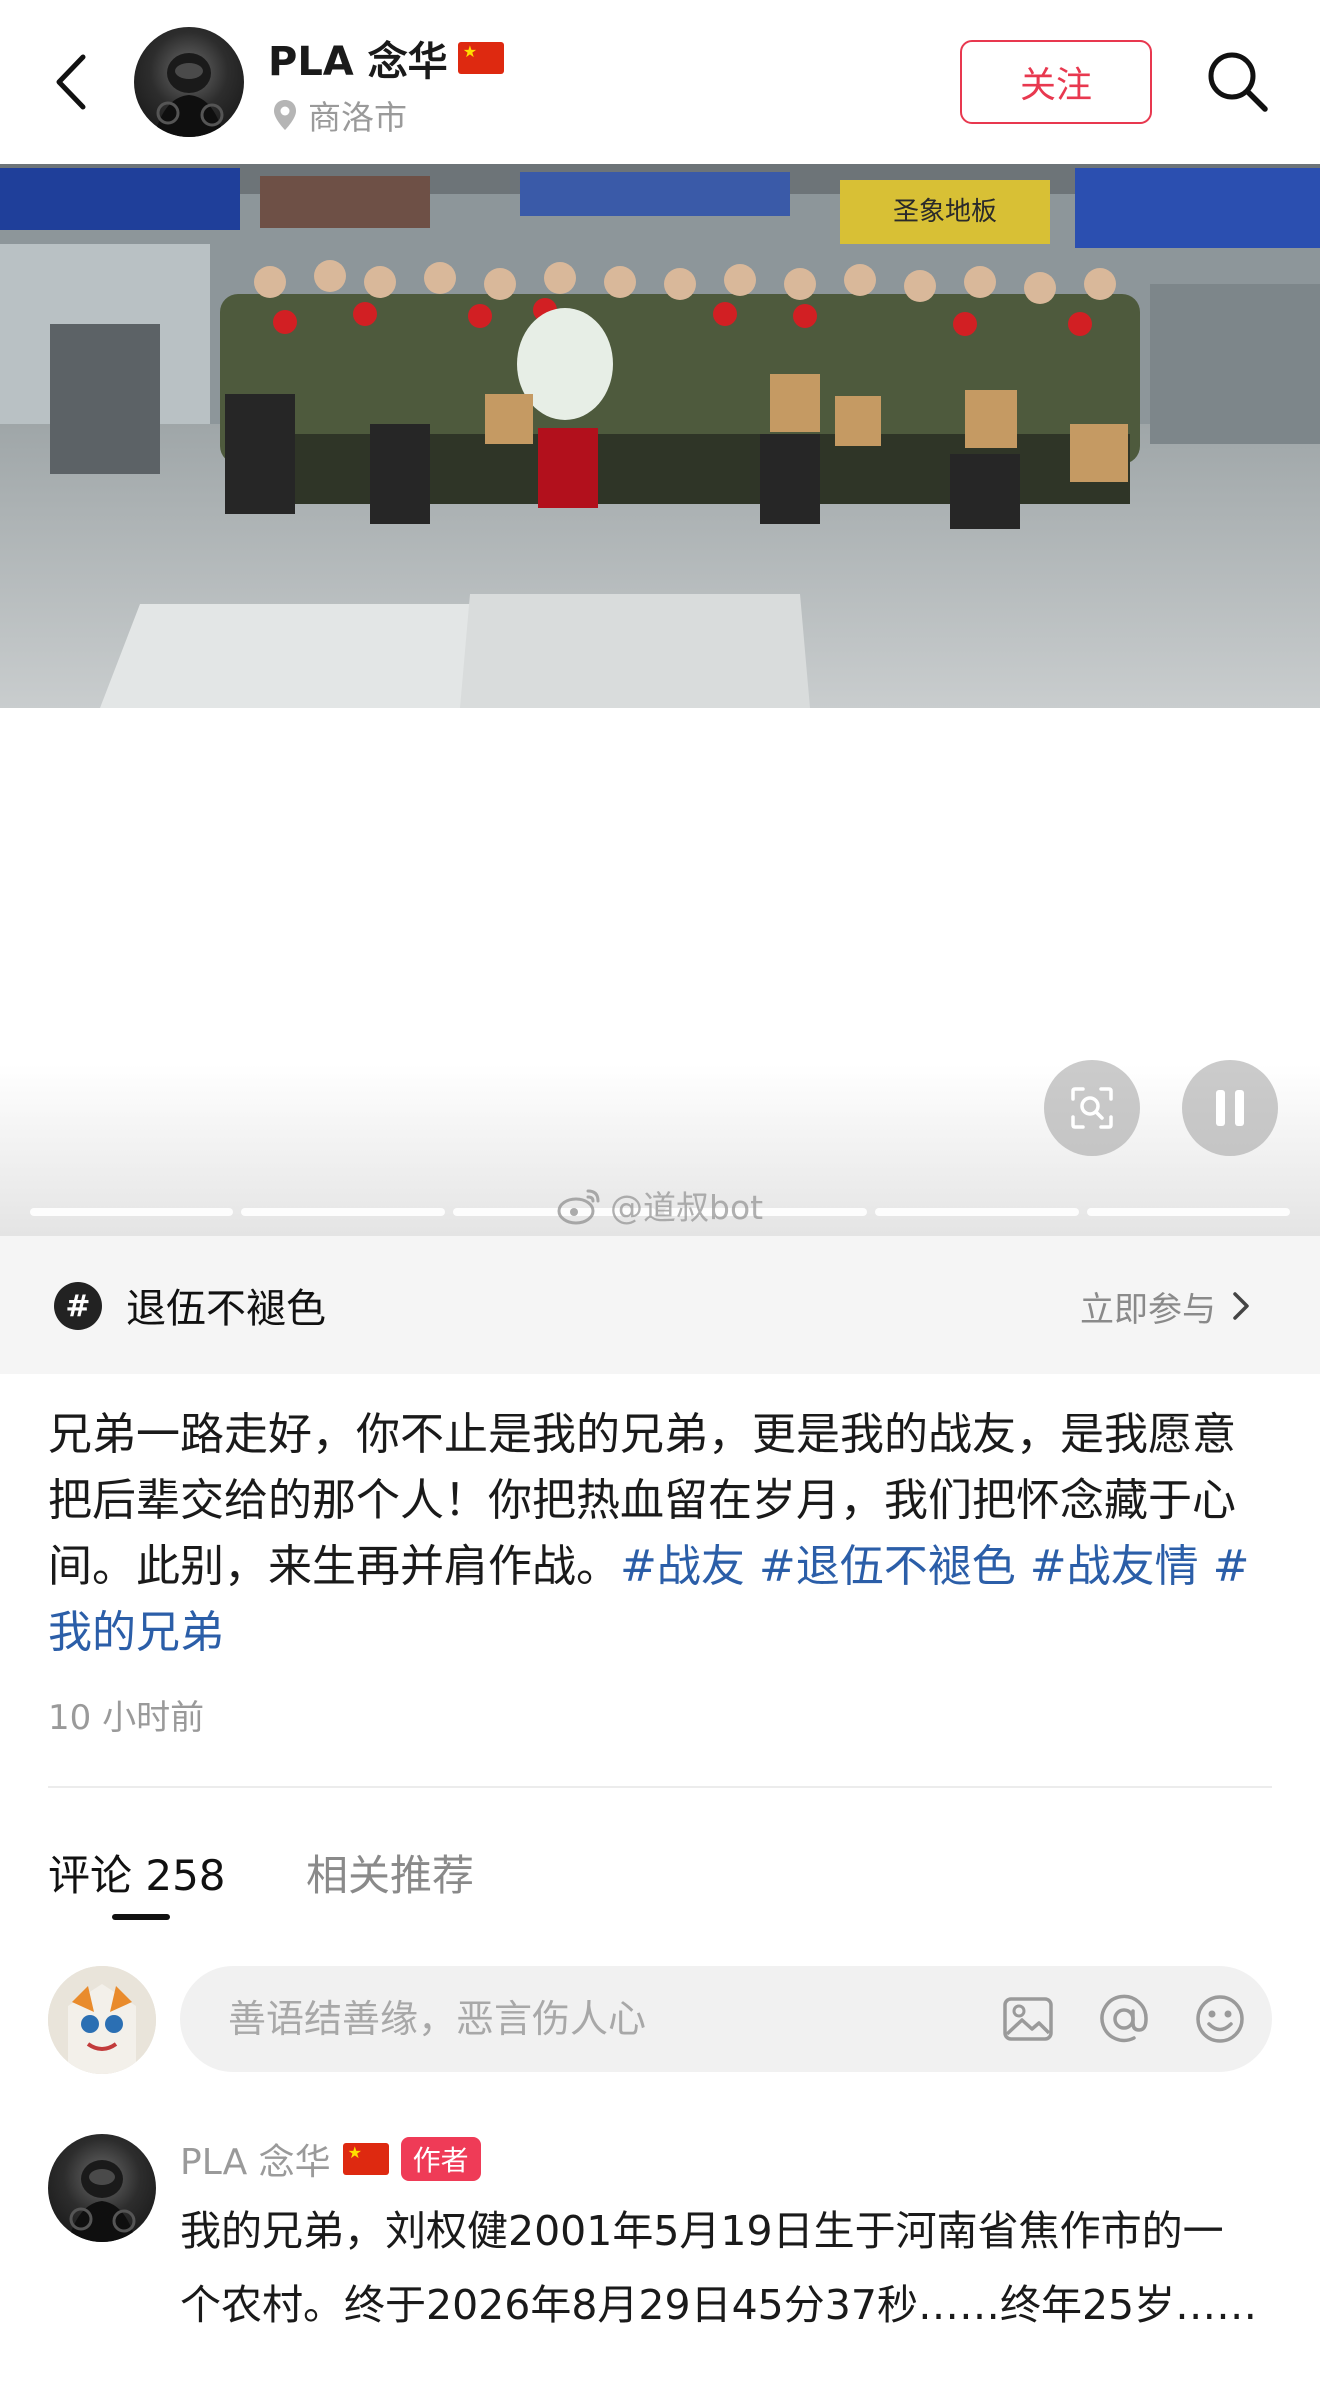 The height and width of the screenshot is (2398, 1320). I want to click on image-icon, so click(1028, 2019).